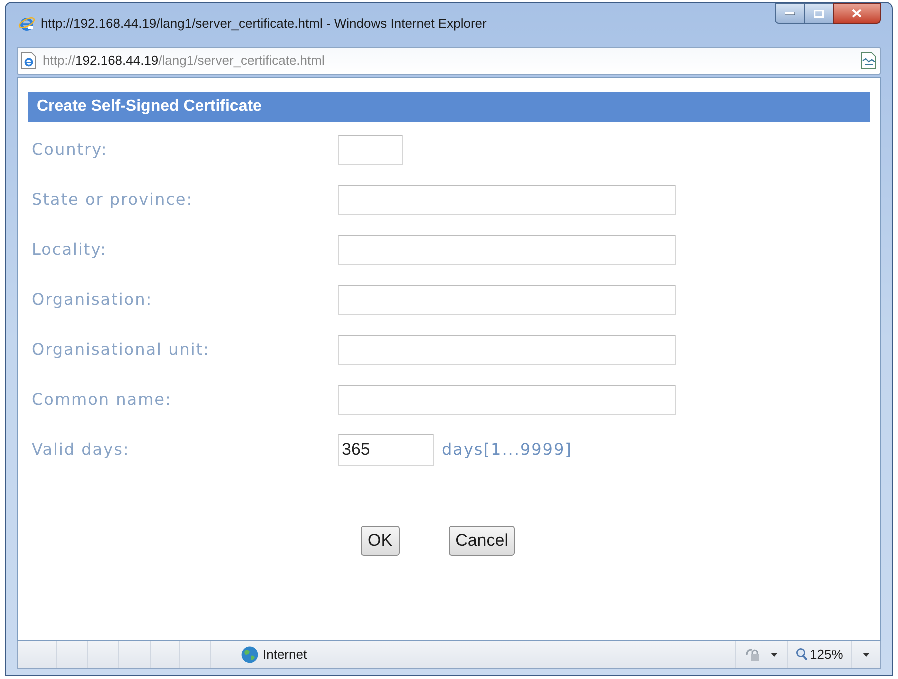  I want to click on field-label: Organisational unit:, so click(121, 350).